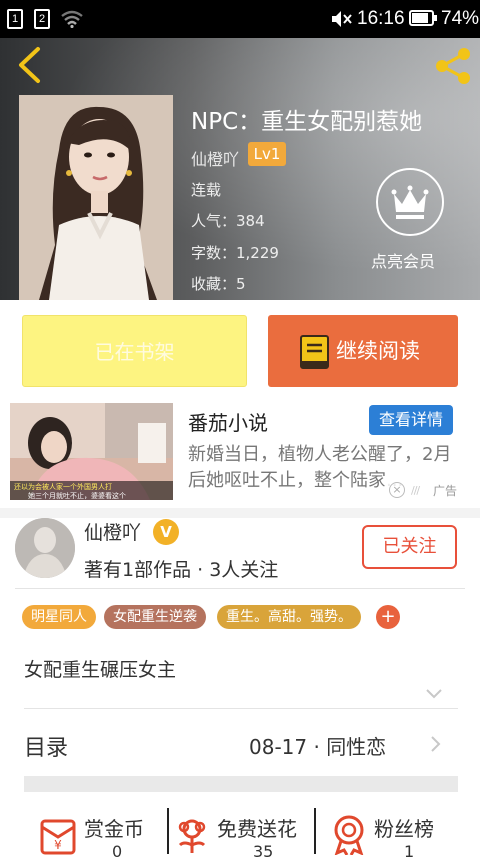  Describe the element at coordinates (349, 834) in the screenshot. I see `medal-icon` at that location.